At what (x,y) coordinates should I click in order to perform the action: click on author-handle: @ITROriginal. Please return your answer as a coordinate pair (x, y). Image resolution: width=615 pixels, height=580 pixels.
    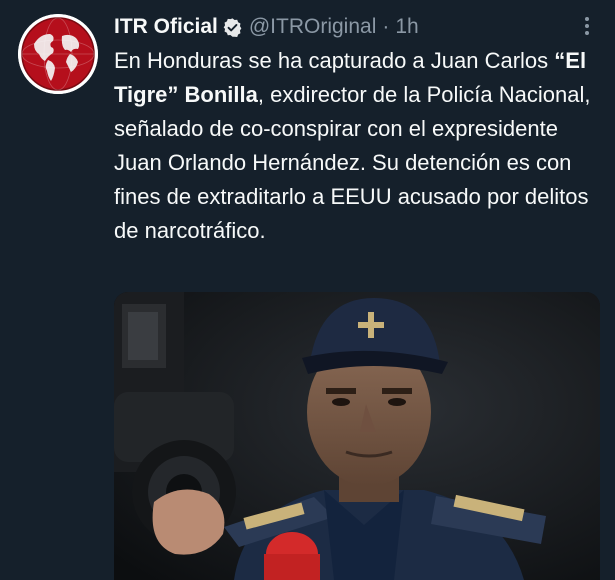
    Looking at the image, I should click on (313, 27).